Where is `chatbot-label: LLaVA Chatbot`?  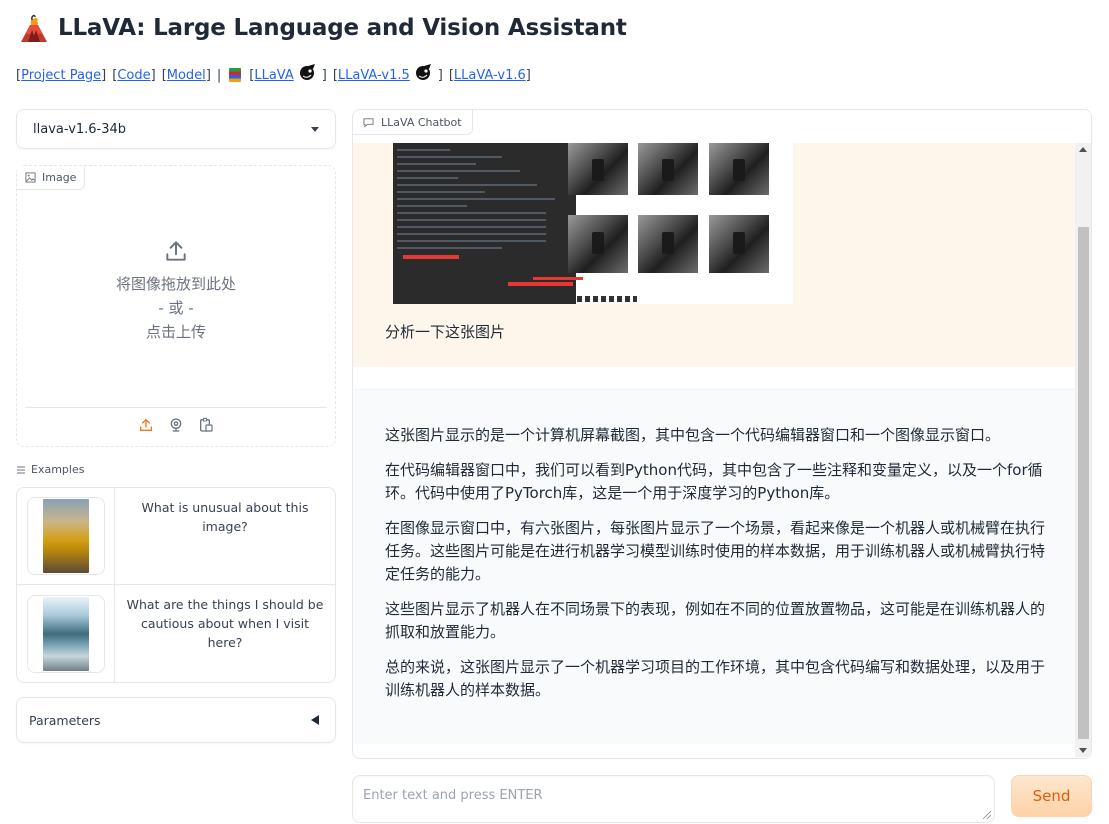
chatbot-label: LLaVA Chatbot is located at coordinates (413, 122).